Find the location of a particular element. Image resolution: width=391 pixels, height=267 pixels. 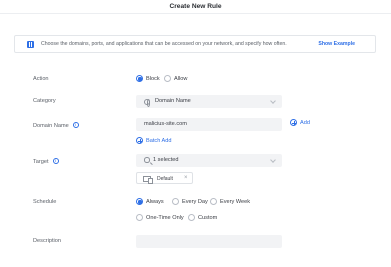

target-value: 1 selected is located at coordinates (166, 160).